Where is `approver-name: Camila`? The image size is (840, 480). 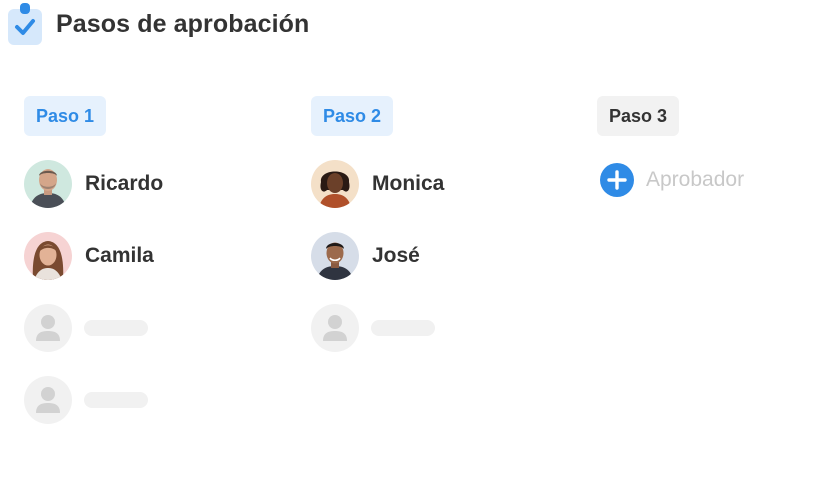 approver-name: Camila is located at coordinates (119, 255).